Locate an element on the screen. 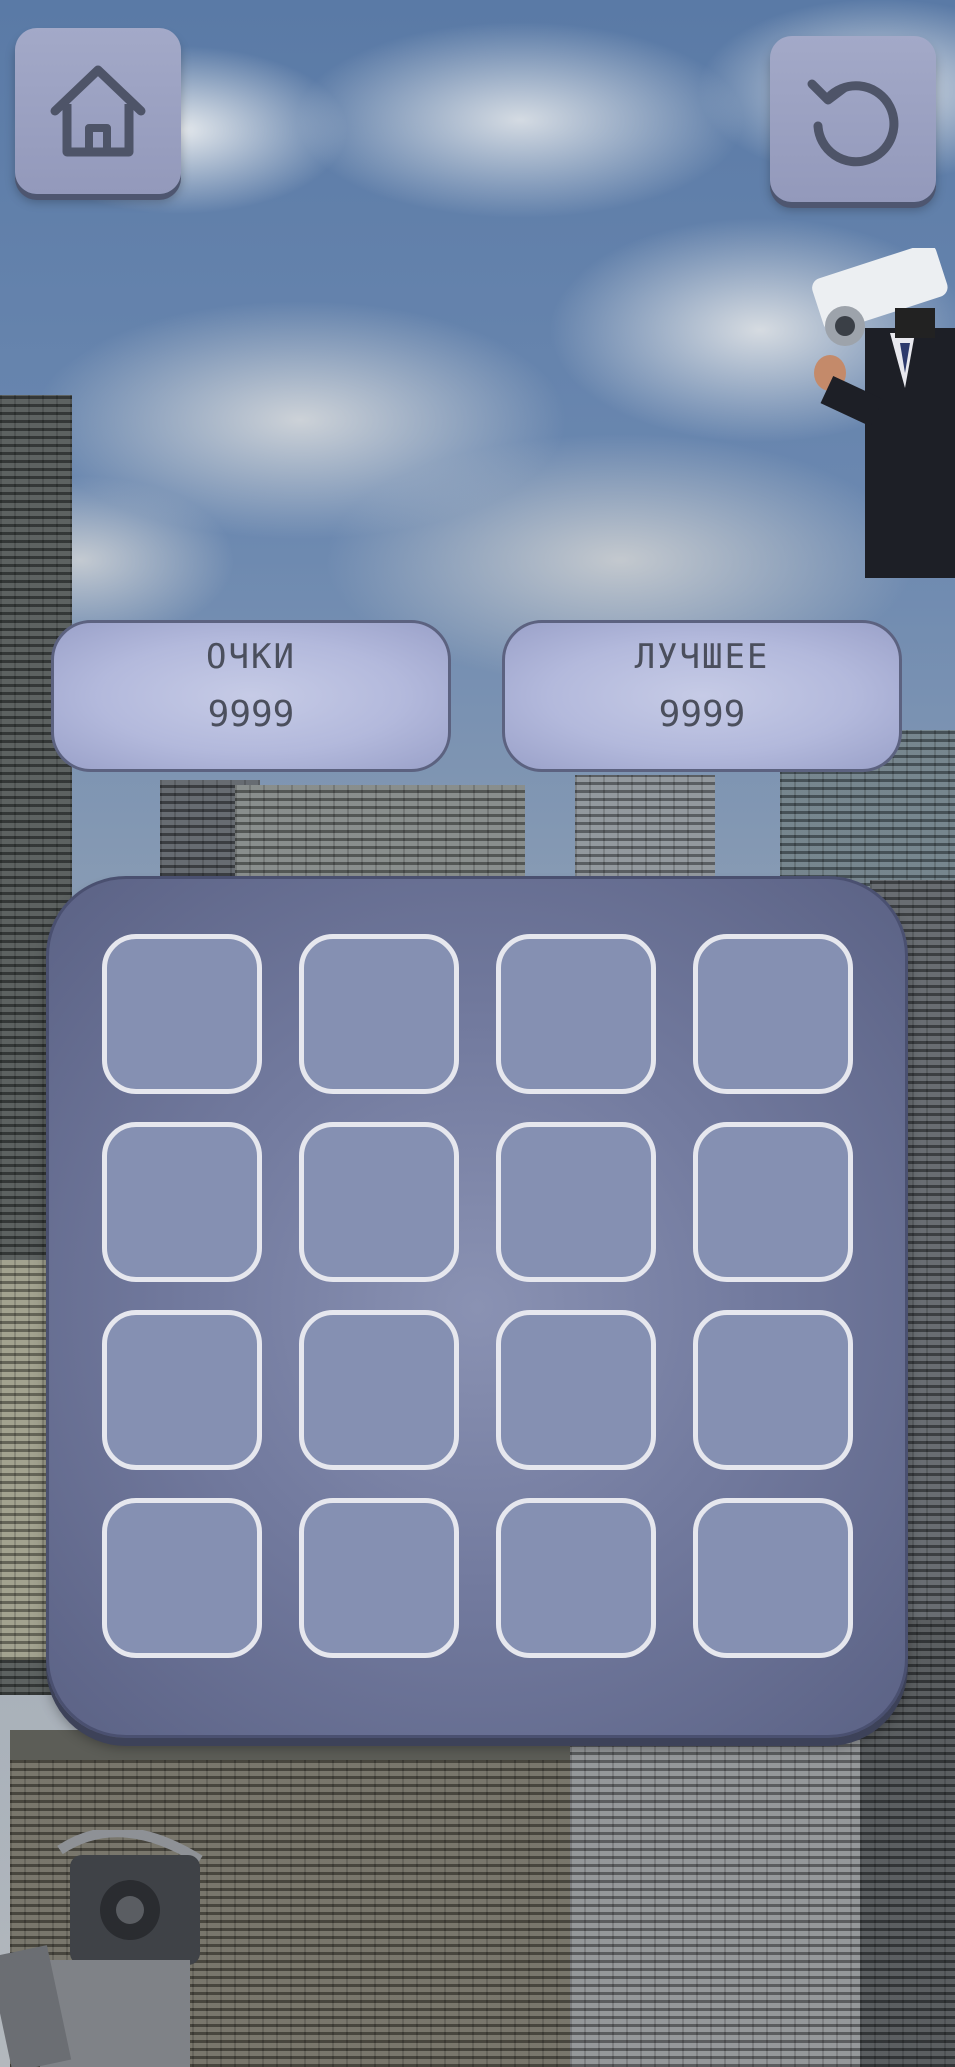 This screenshot has height=2067, width=955. score-panel: ОЧКИ 9999 is located at coordinates (251, 696).